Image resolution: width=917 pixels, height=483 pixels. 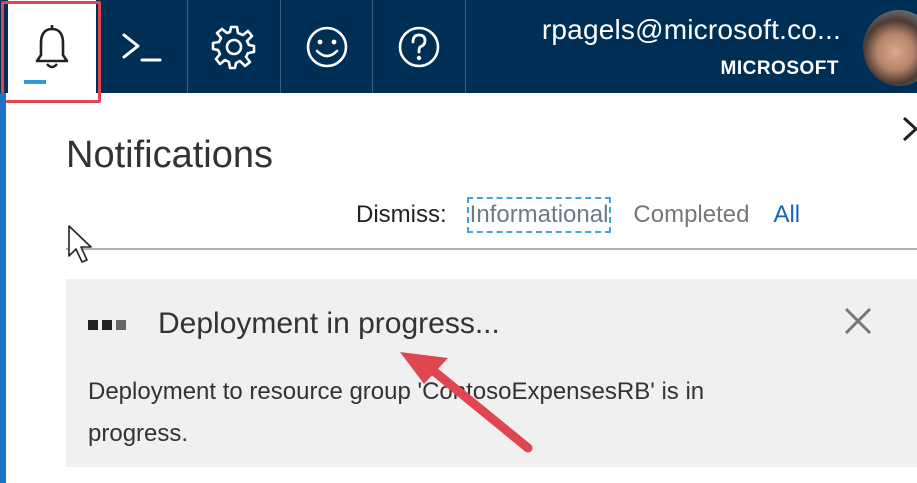 I want to click on panel-left-accent, so click(x=3, y=288).